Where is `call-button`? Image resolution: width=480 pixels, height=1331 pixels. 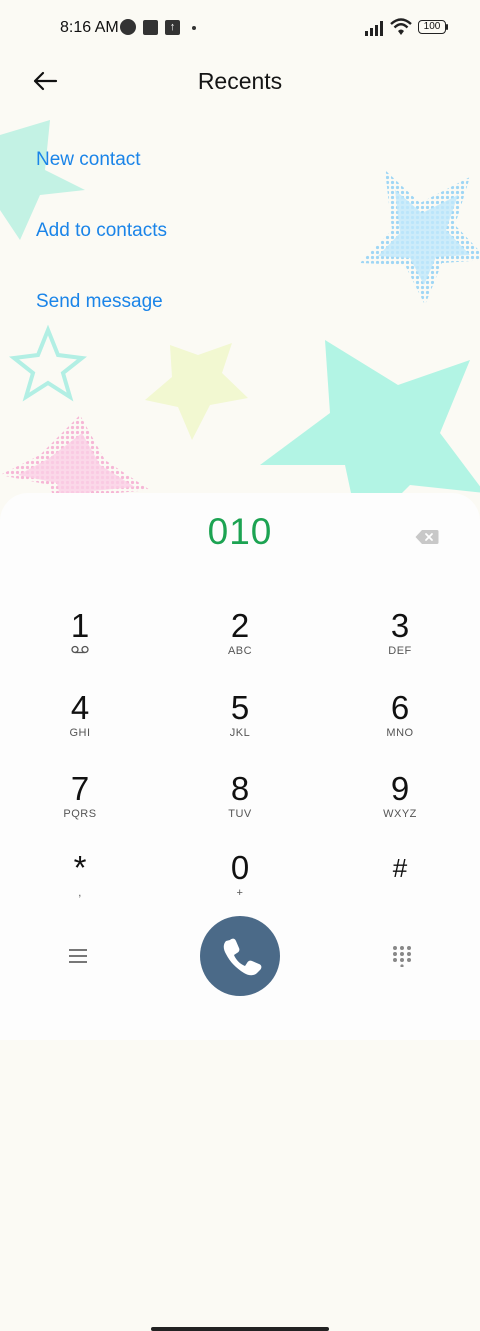
call-button is located at coordinates (240, 956).